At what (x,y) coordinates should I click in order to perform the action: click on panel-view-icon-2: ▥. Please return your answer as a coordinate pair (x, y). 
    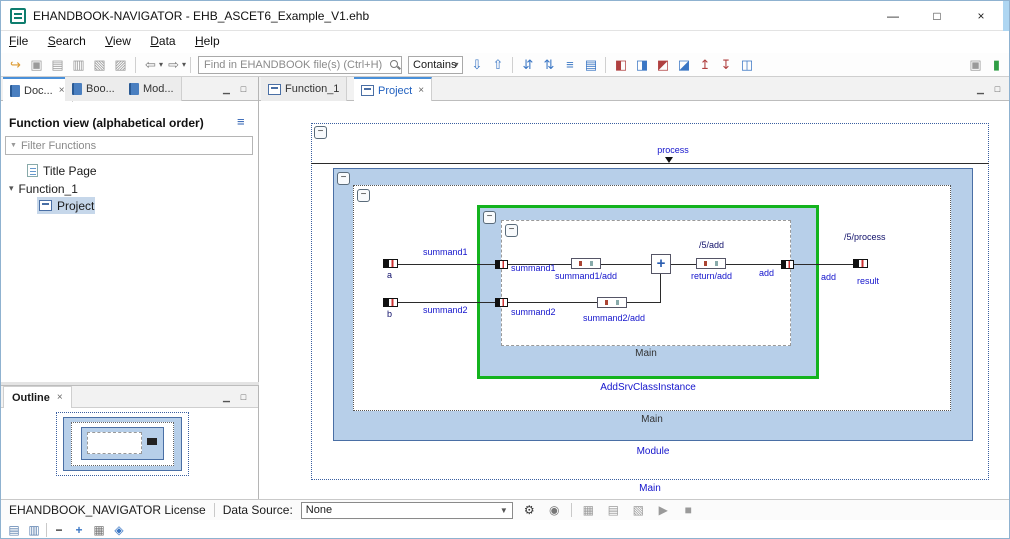
    Looking at the image, I should click on (34, 530).